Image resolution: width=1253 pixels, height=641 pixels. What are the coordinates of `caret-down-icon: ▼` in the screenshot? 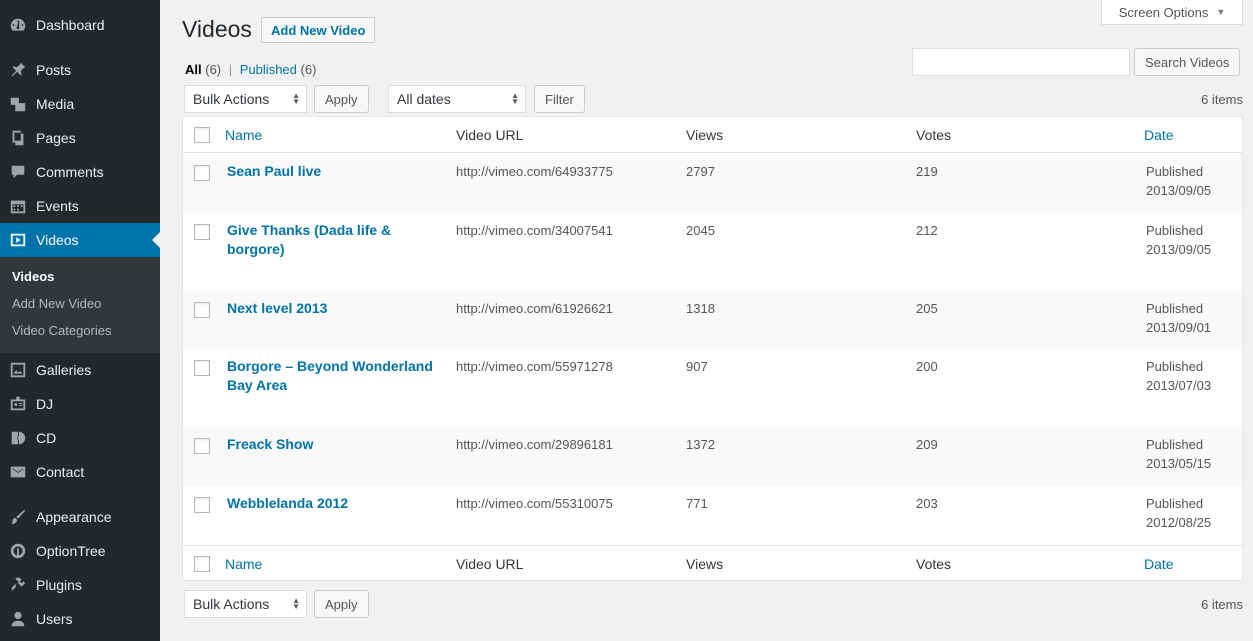 It's located at (1221, 12).